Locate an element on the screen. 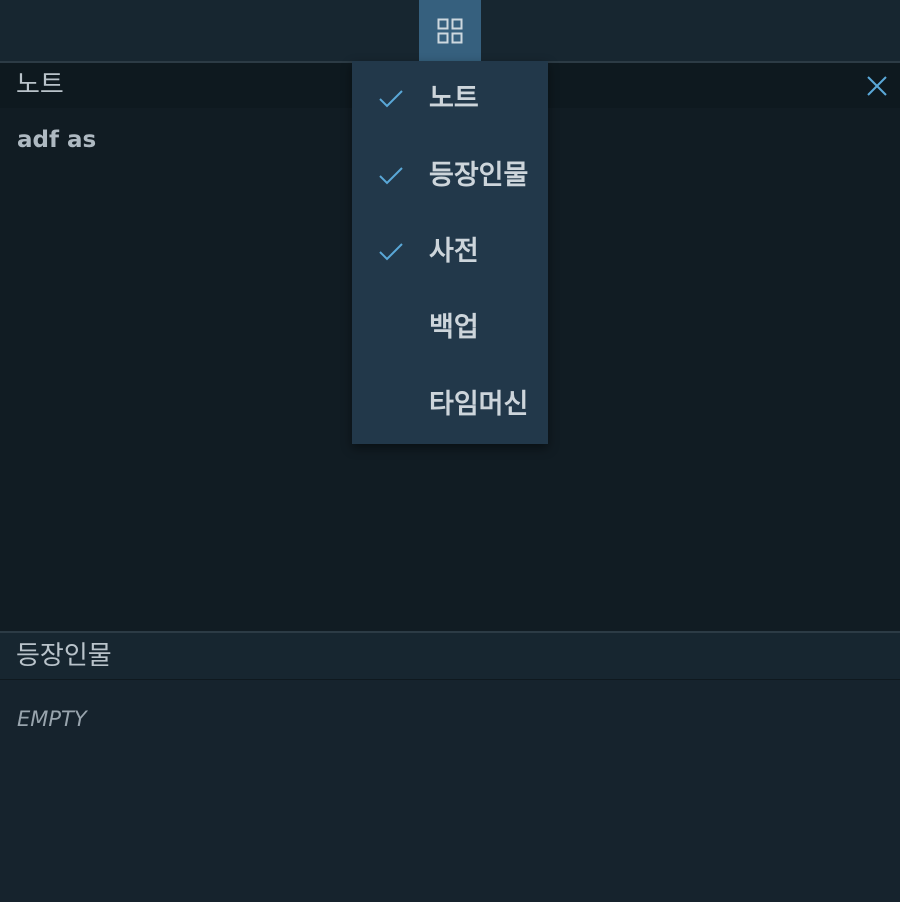 Image resolution: width=900 pixels, height=902 pixels. menu-item-backup: 백업 is located at coordinates (450, 328).